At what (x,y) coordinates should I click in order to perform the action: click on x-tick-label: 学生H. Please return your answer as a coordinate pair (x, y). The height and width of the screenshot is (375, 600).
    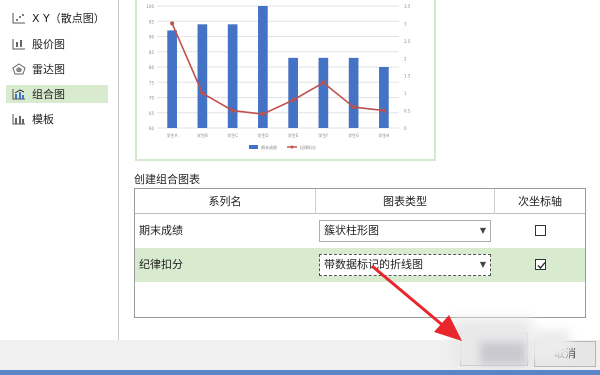
    Looking at the image, I should click on (383, 135).